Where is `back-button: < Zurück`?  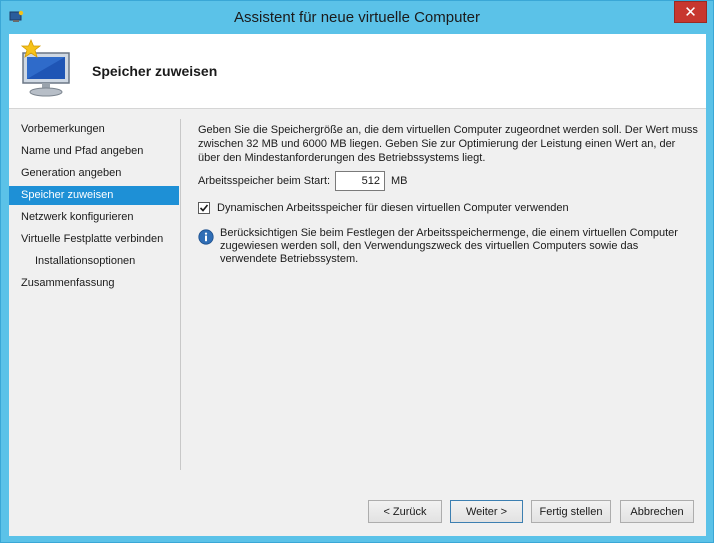 back-button: < Zurück is located at coordinates (405, 511).